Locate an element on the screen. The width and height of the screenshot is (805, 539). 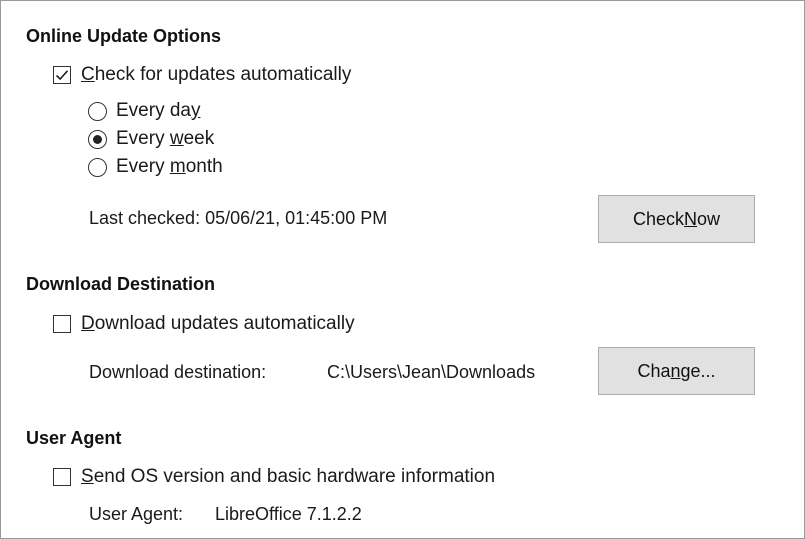
last-checked-text: Last checked: 05/06/21, 01:45:00 PM is located at coordinates (238, 218).